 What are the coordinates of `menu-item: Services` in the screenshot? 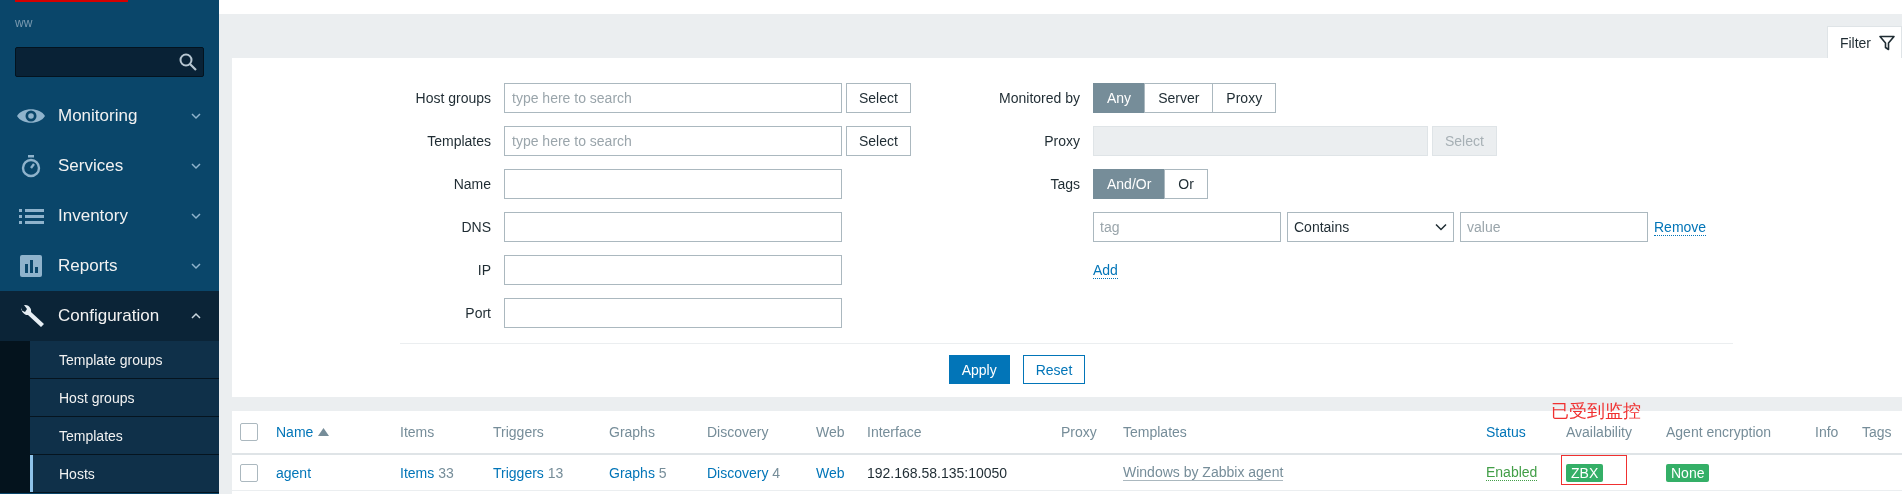 It's located at (109, 166).